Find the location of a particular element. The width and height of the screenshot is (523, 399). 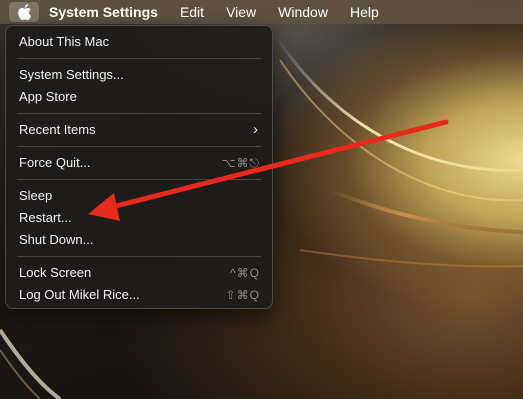

keyboard-shortcut: ^⌘Q is located at coordinates (245, 273).